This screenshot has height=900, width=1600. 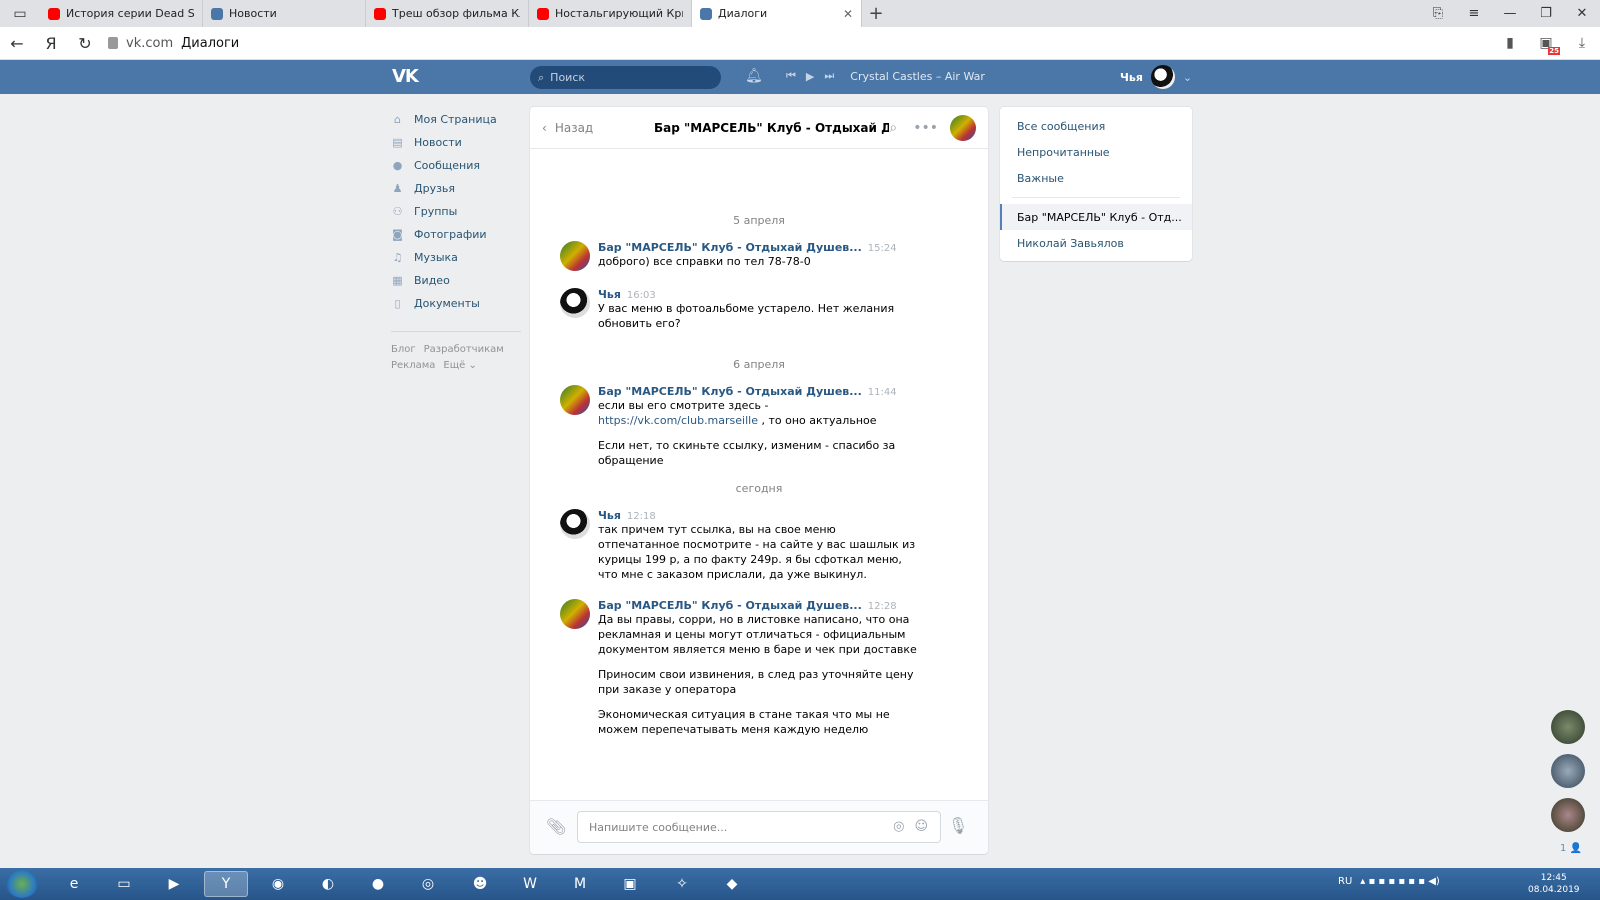 I want to click on language-indicator: RU, so click(x=1345, y=881).